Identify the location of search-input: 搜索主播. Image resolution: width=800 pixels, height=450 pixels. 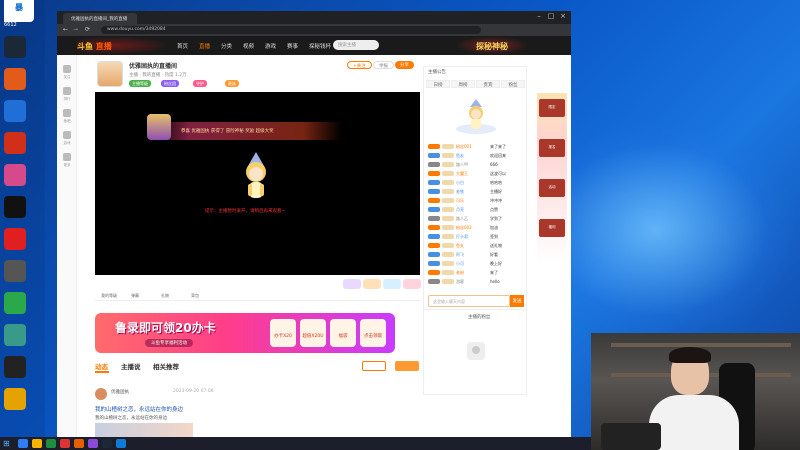
(356, 45).